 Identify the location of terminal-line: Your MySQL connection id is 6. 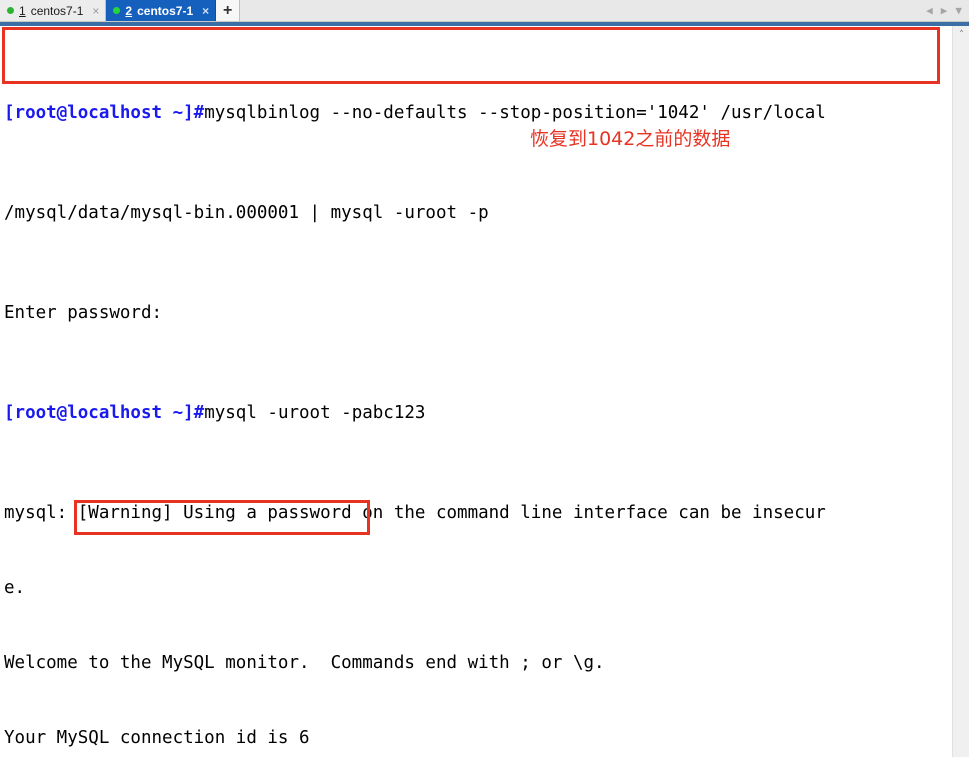
(472, 738).